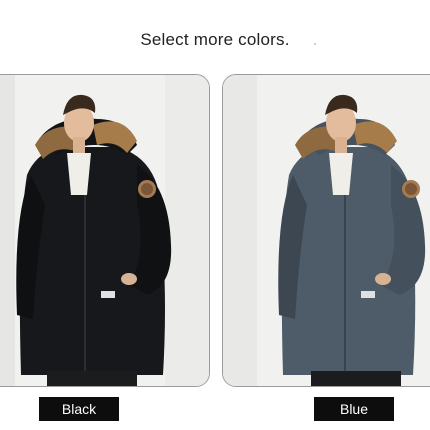 The height and width of the screenshot is (430, 430). Describe the element at coordinates (79, 409) in the screenshot. I see `black-color-label: Black` at that location.